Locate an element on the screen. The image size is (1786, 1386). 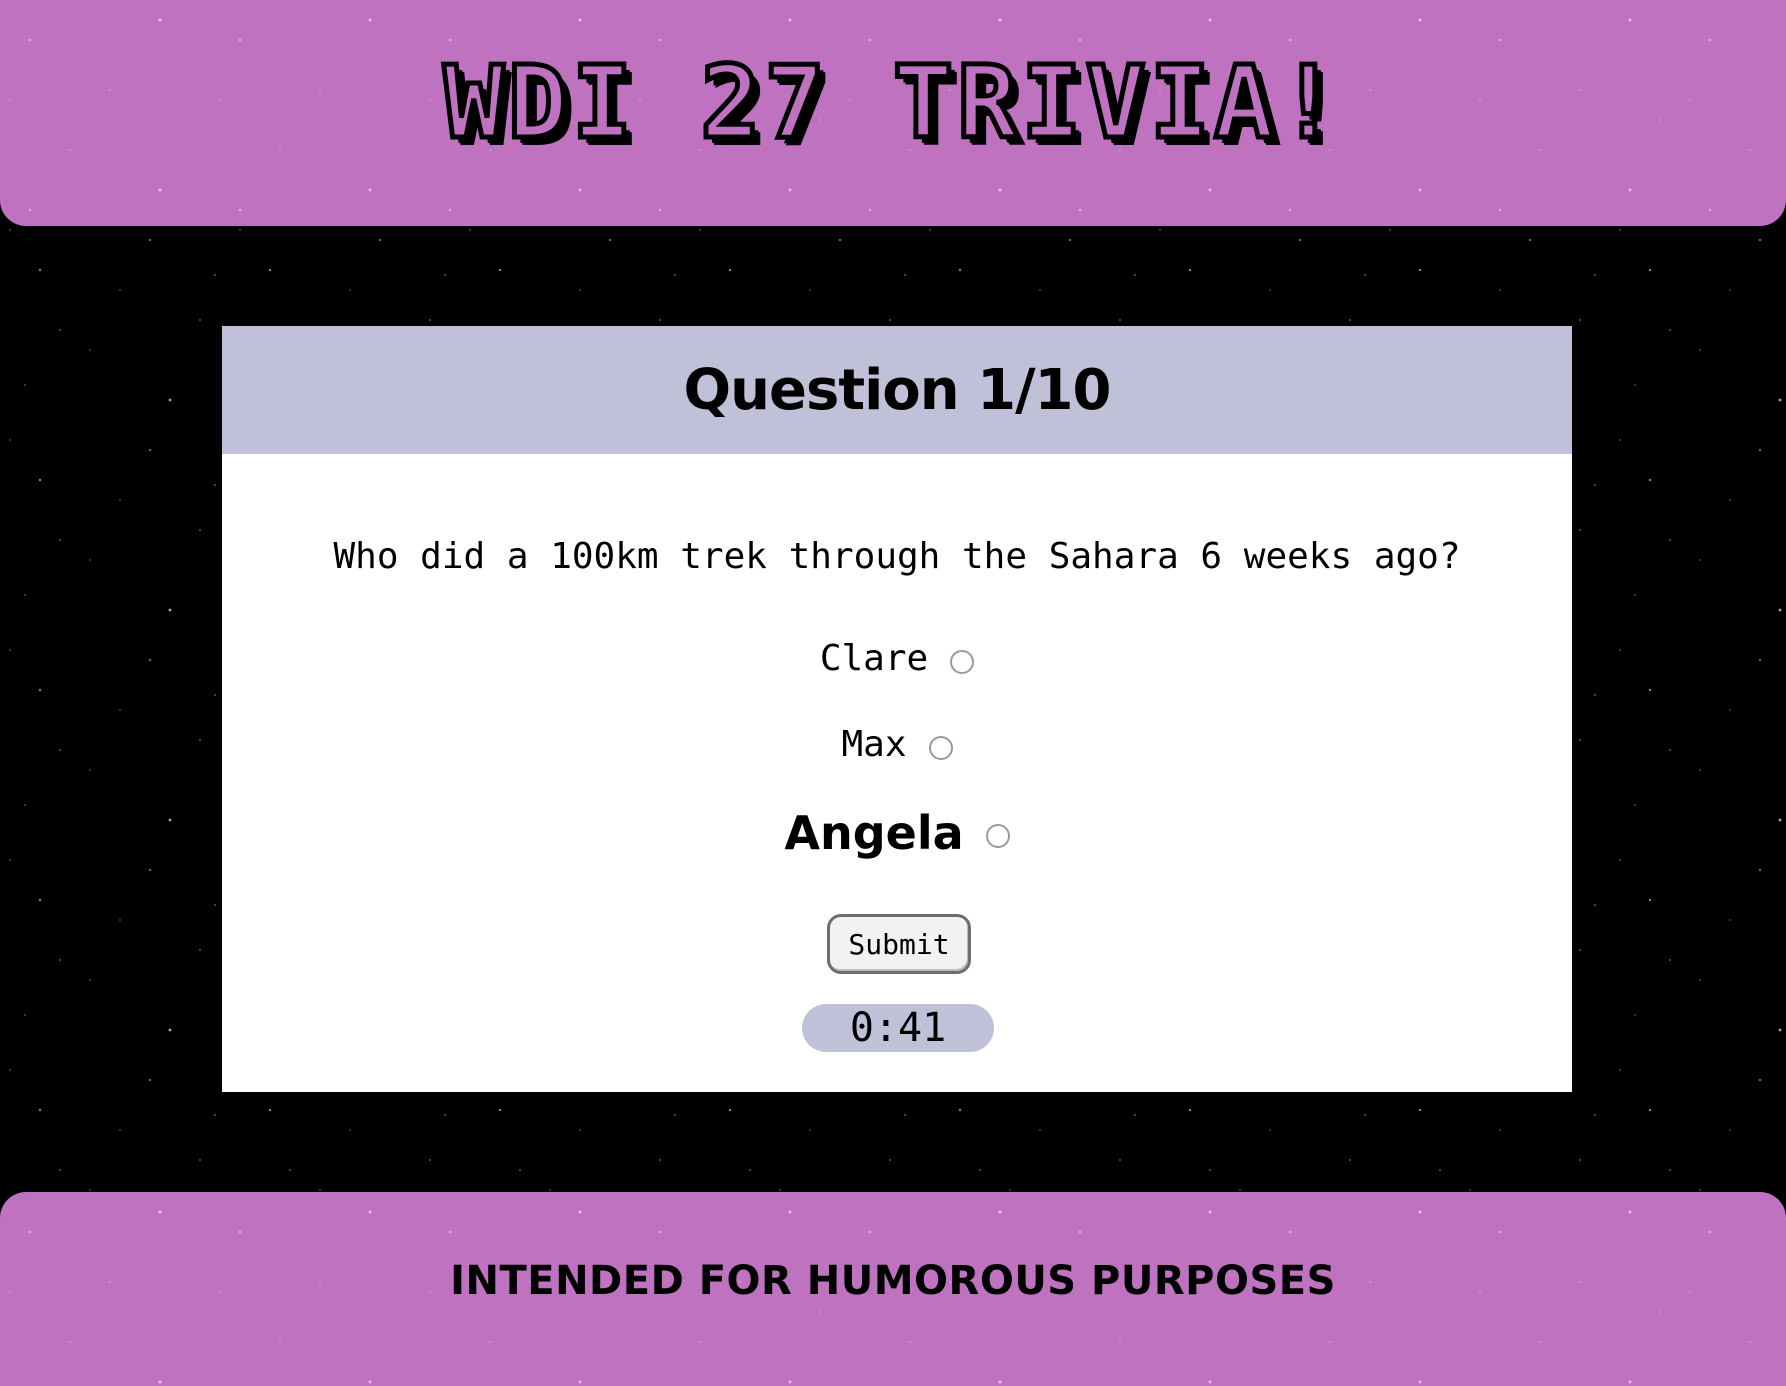
question-counter: Question 1/10 is located at coordinates (897, 390).